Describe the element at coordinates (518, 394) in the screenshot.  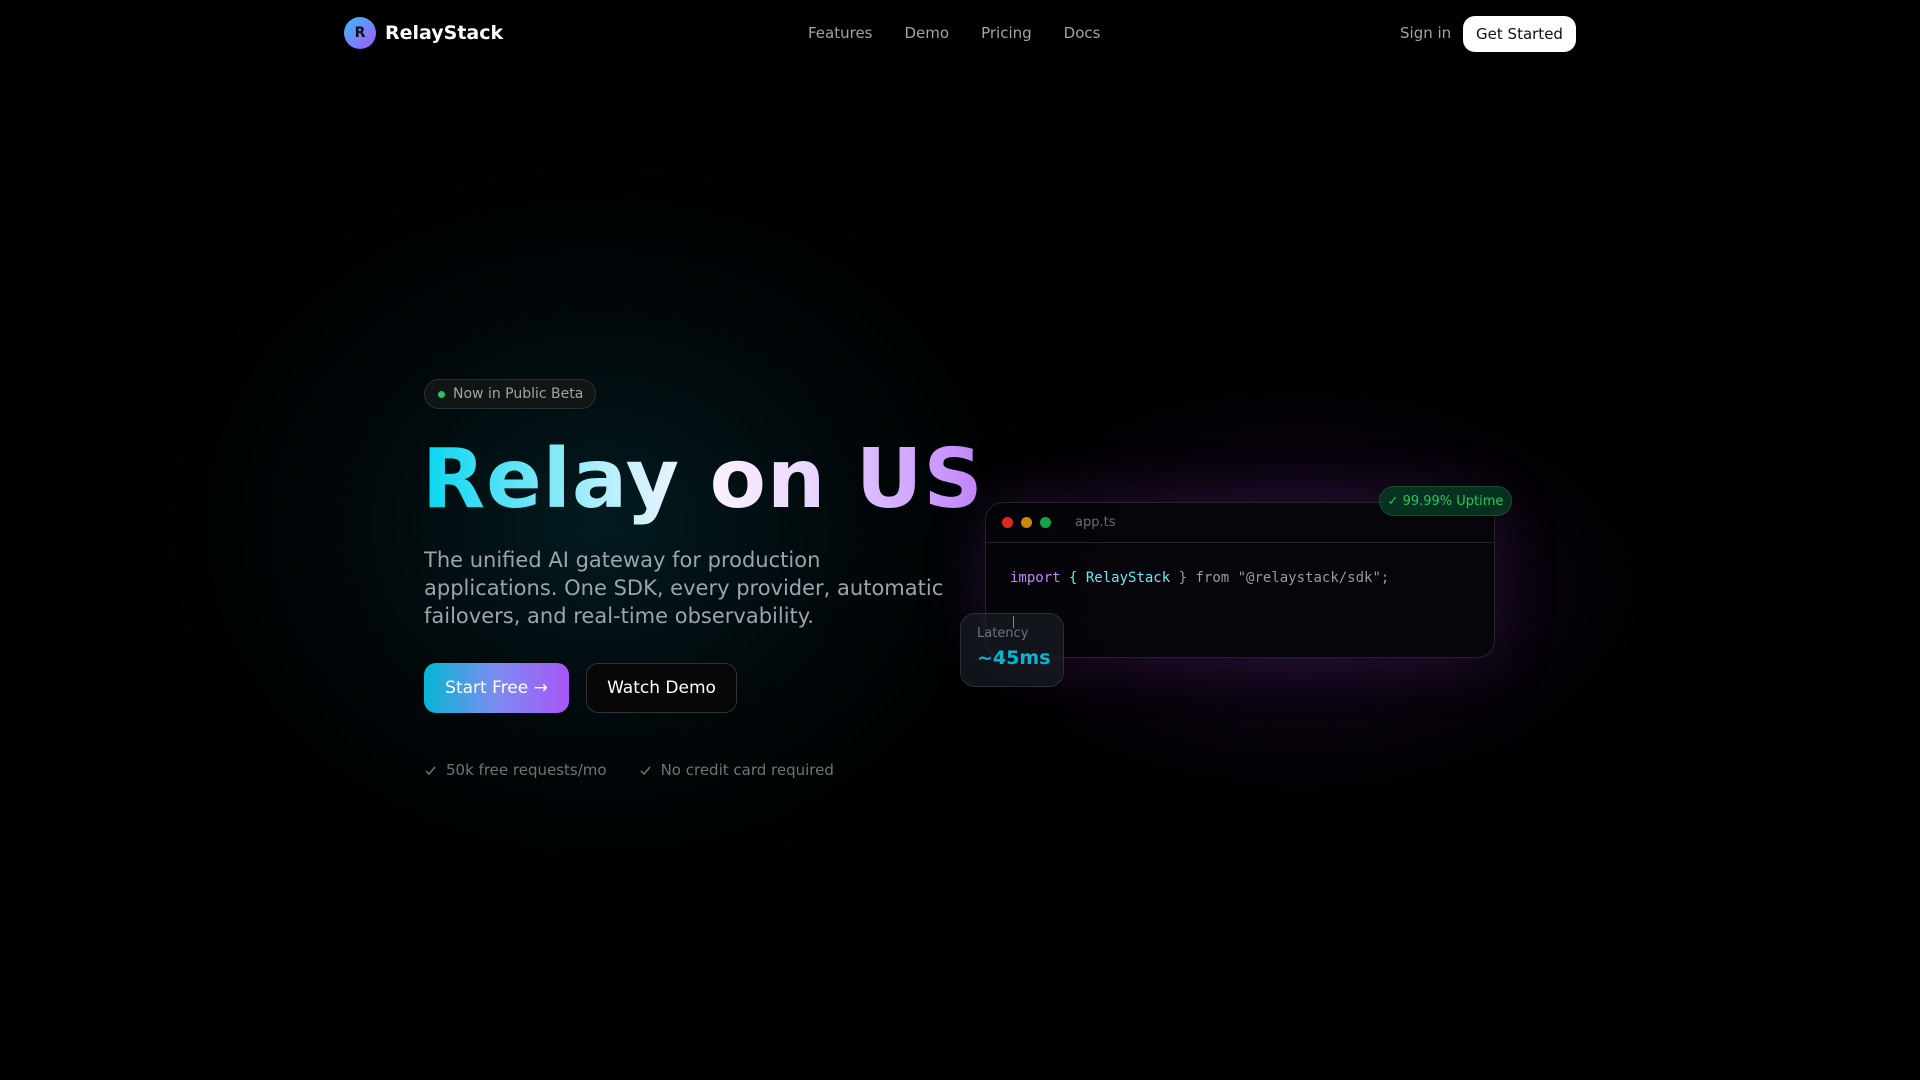
I see `beta-badge-label: Now in Public Beta` at that location.